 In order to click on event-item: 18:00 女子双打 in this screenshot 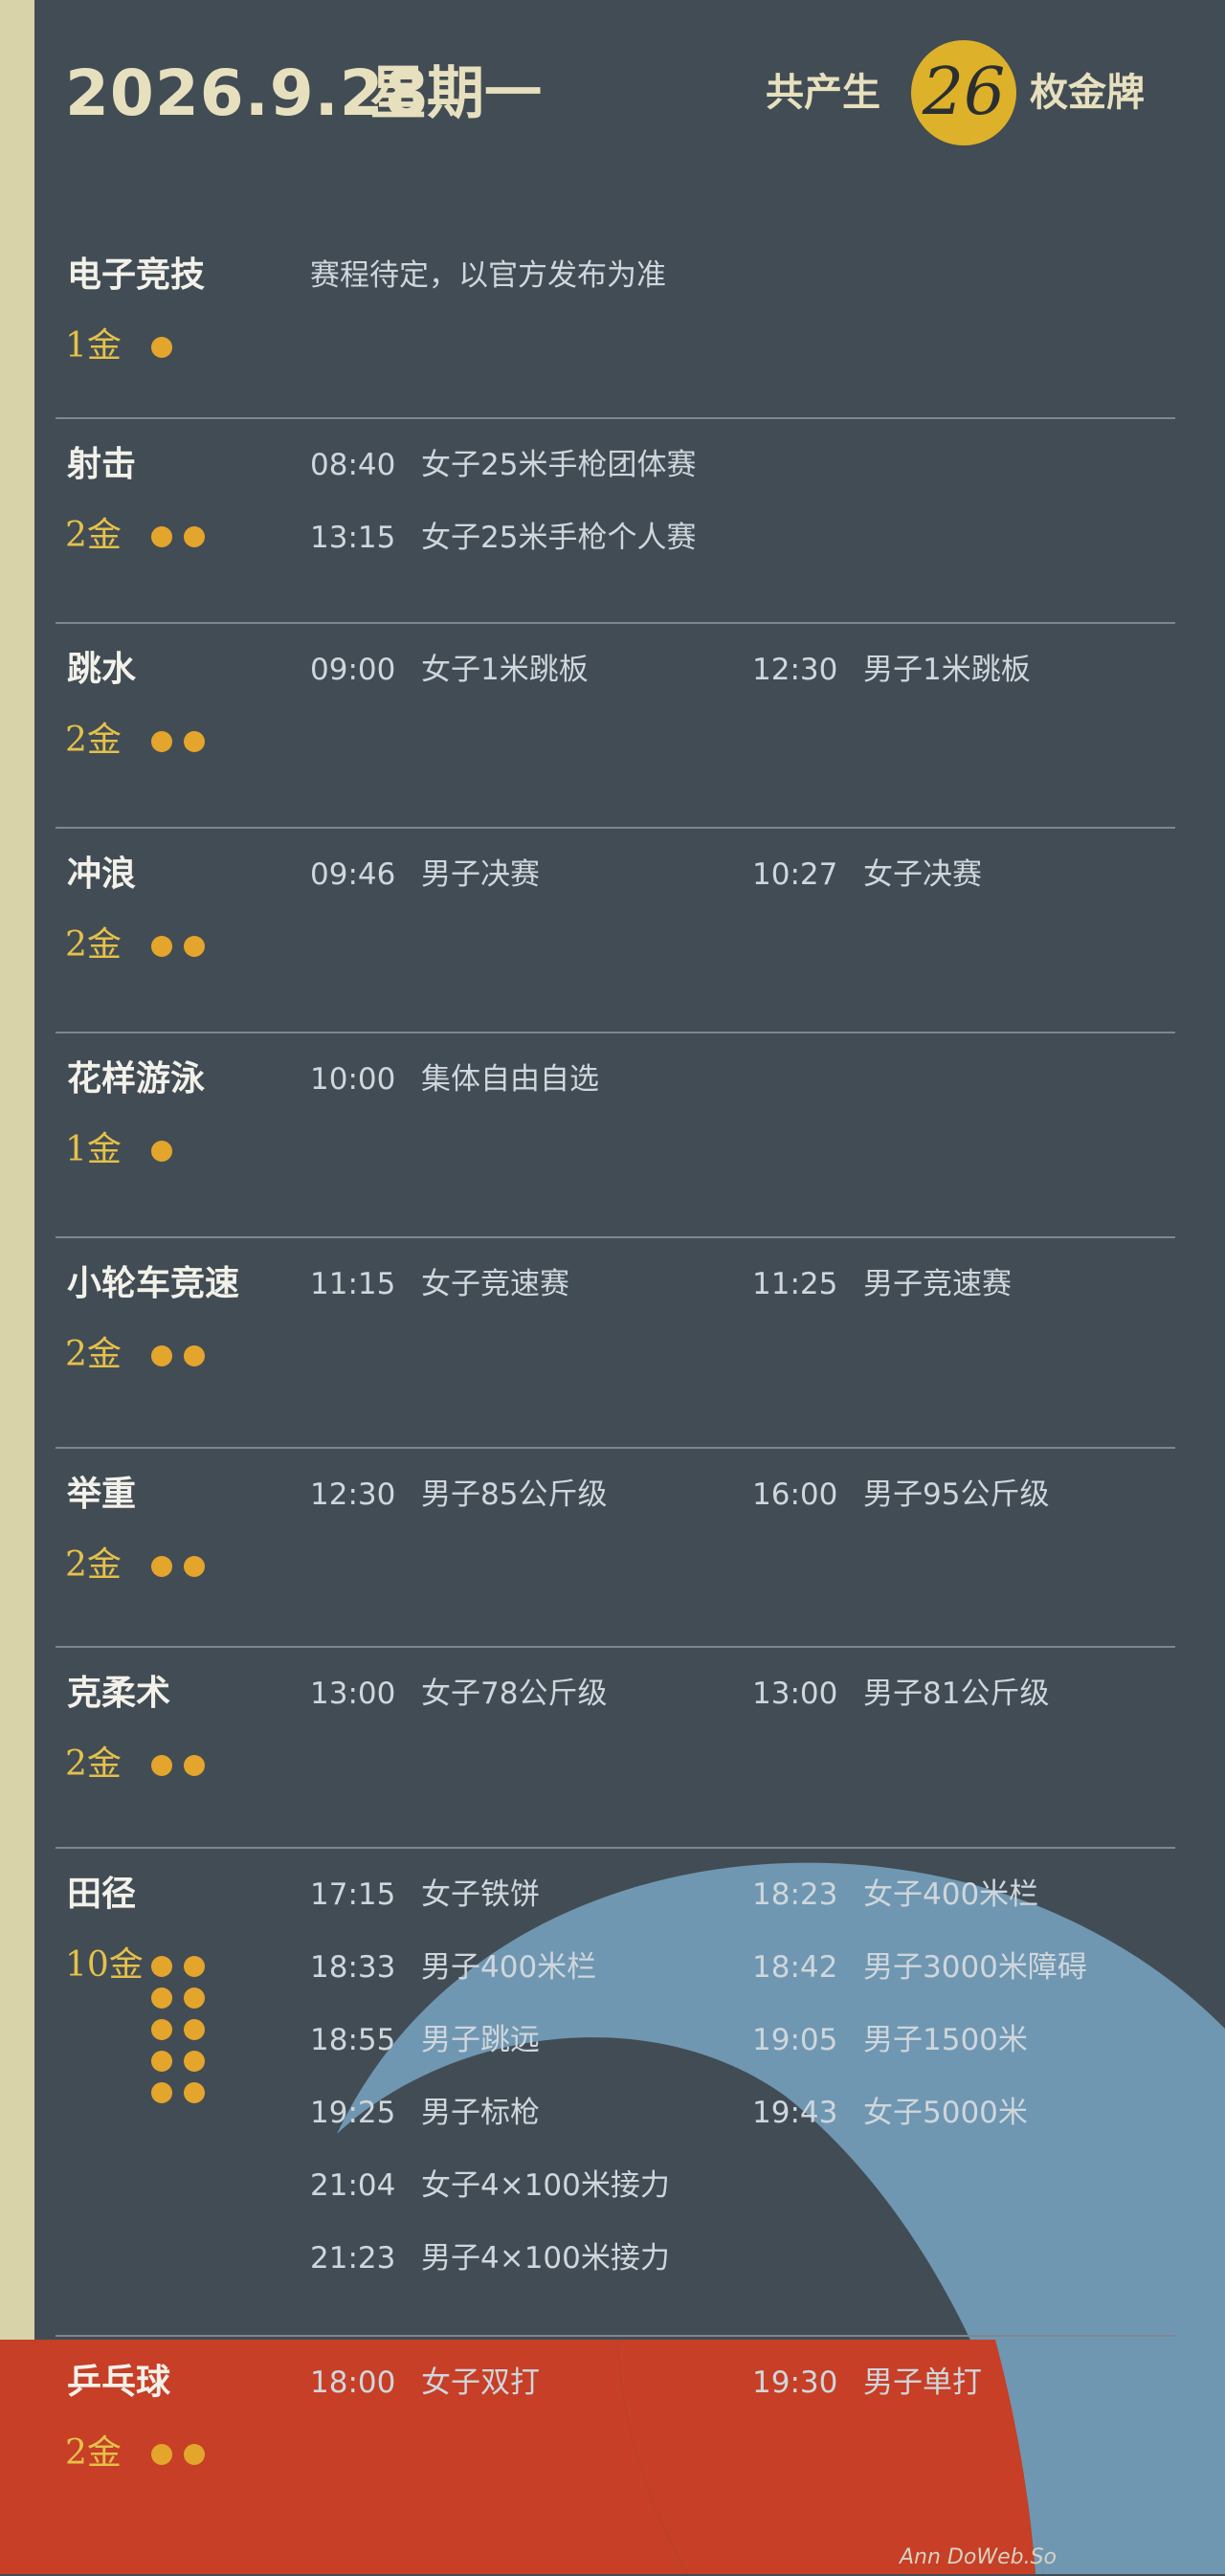, I will do `click(425, 2383)`.